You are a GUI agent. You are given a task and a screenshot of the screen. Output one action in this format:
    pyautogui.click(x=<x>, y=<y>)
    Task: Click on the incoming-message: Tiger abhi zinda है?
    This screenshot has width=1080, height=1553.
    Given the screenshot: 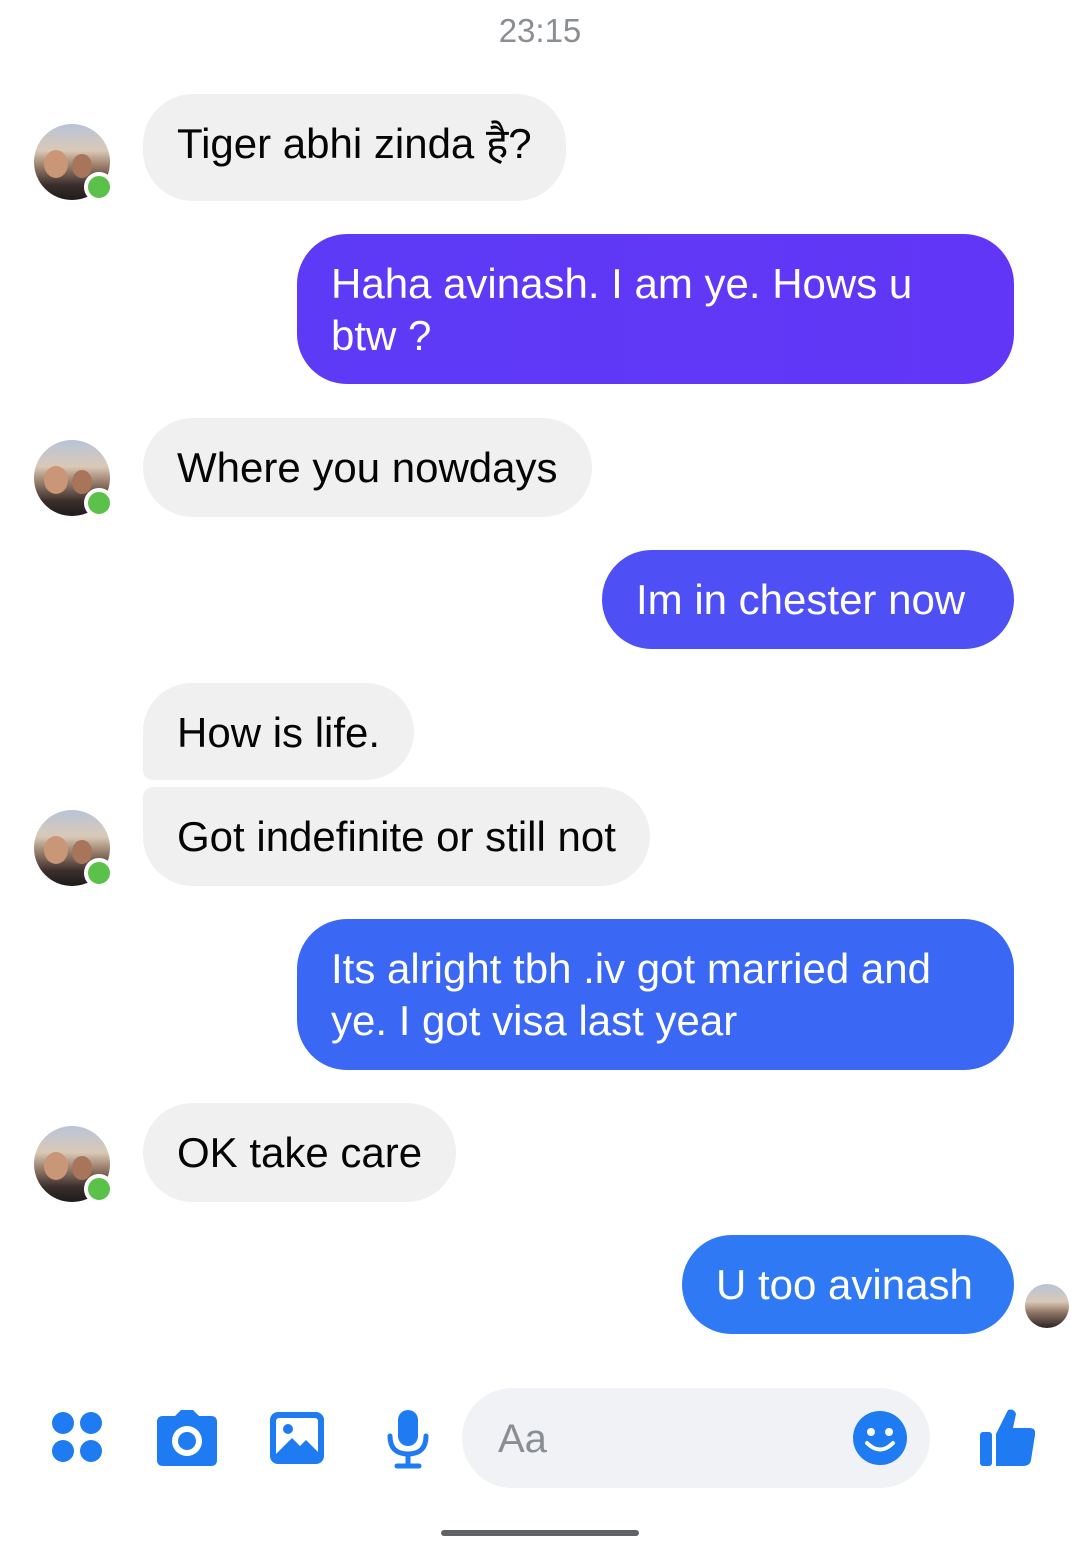 What is the action you would take?
    pyautogui.click(x=354, y=147)
    